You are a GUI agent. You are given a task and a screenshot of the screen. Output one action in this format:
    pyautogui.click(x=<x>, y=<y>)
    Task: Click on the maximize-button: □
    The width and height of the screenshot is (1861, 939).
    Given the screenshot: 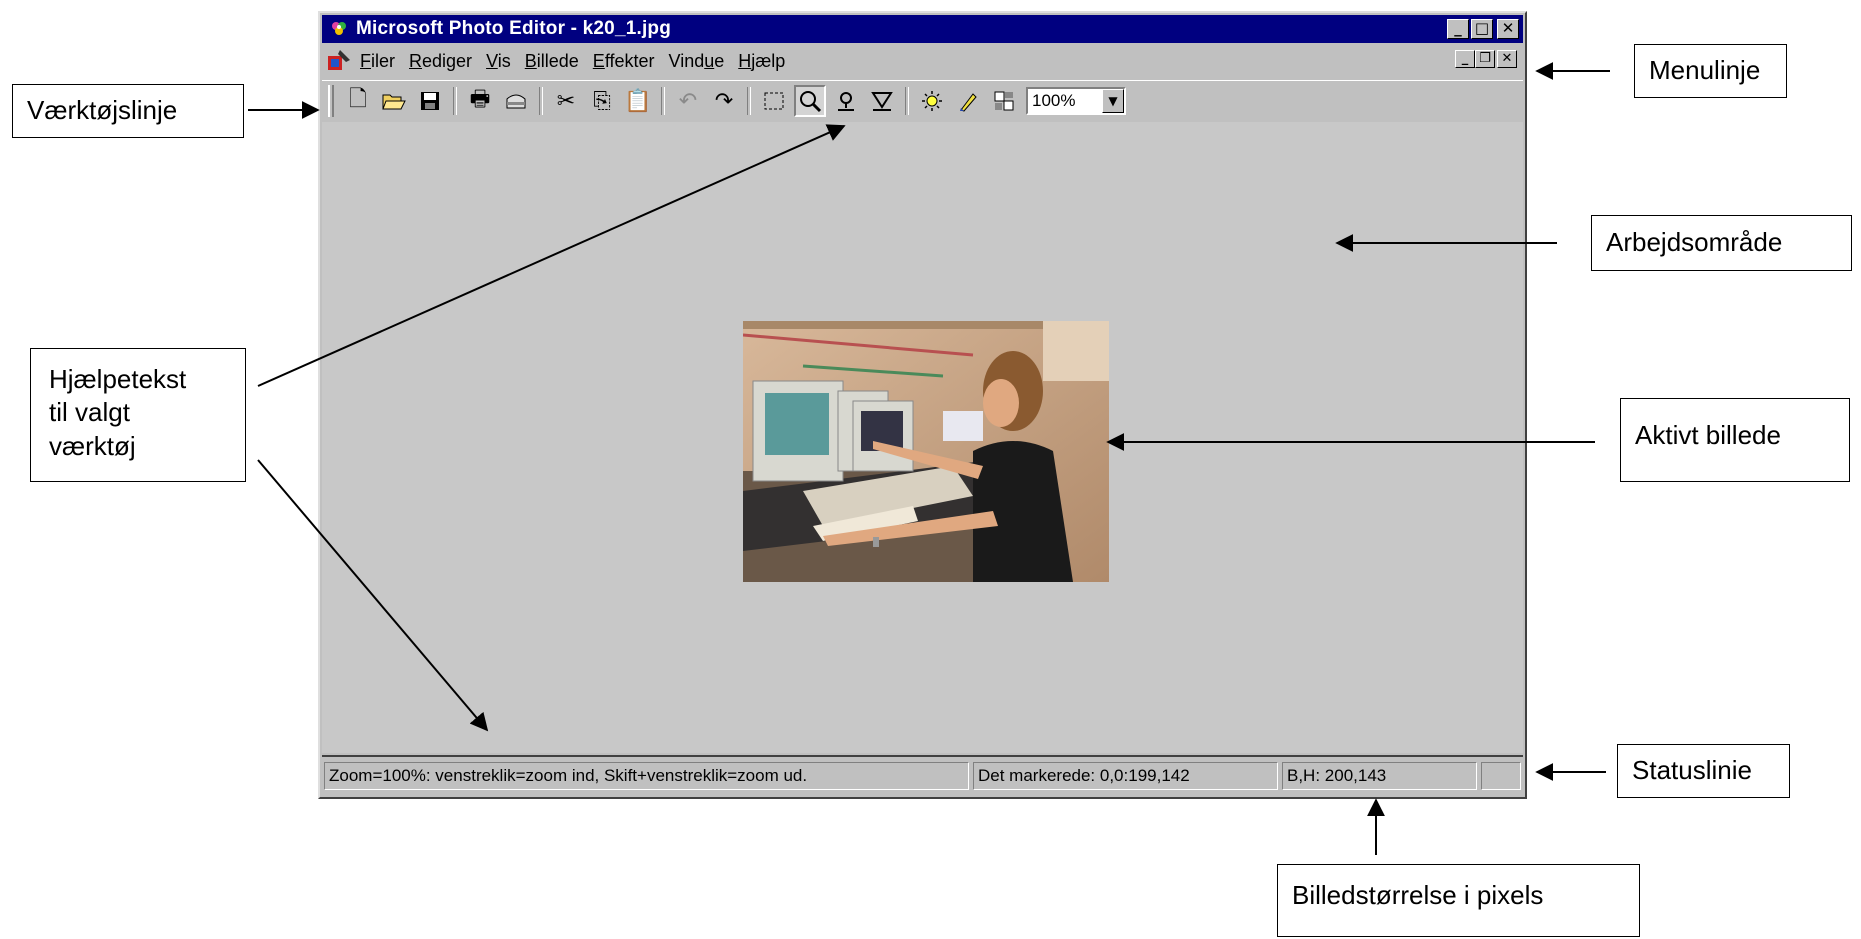 What is the action you would take?
    pyautogui.click(x=1482, y=29)
    